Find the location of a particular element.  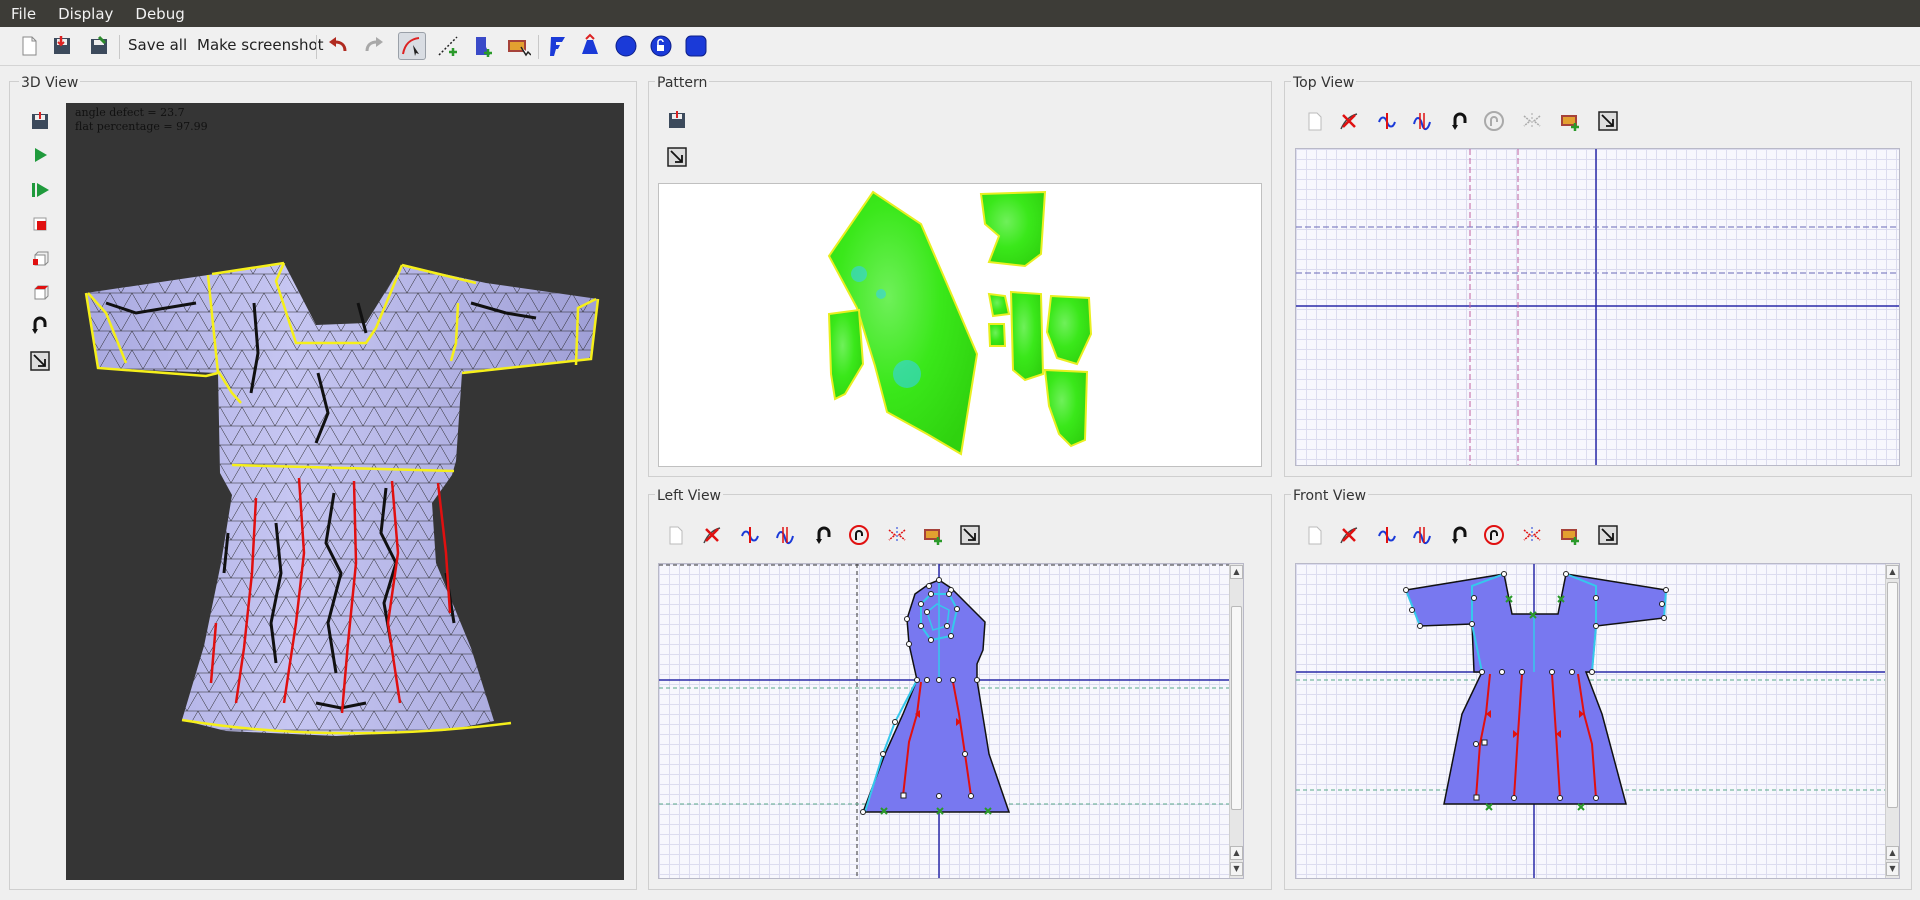

rounded-square-icon is located at coordinates (696, 46).